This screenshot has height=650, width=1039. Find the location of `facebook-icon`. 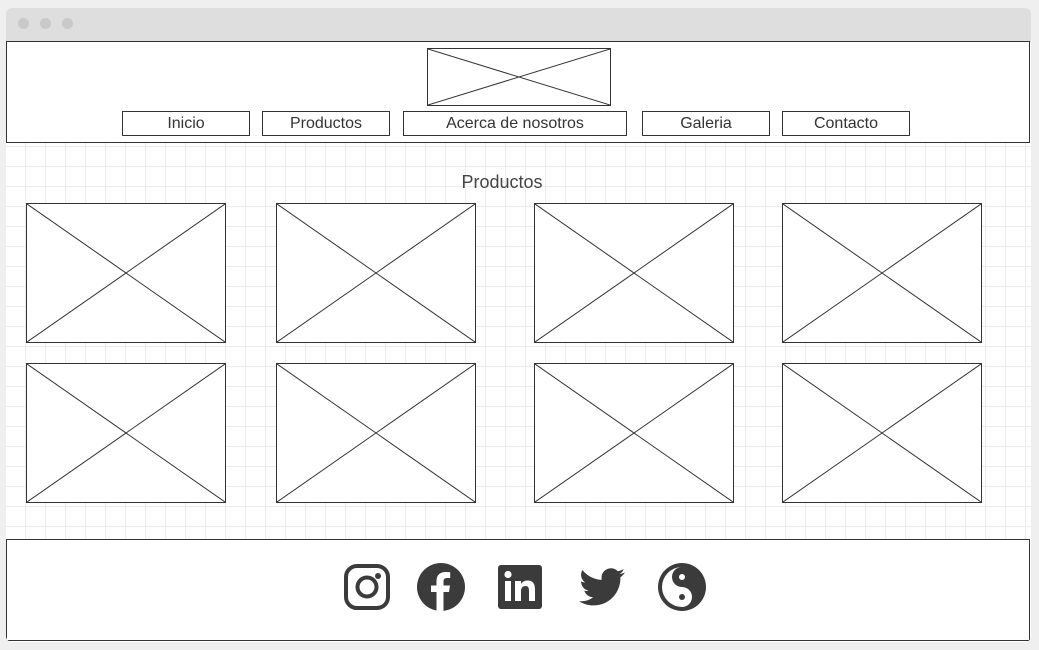

facebook-icon is located at coordinates (441, 587).